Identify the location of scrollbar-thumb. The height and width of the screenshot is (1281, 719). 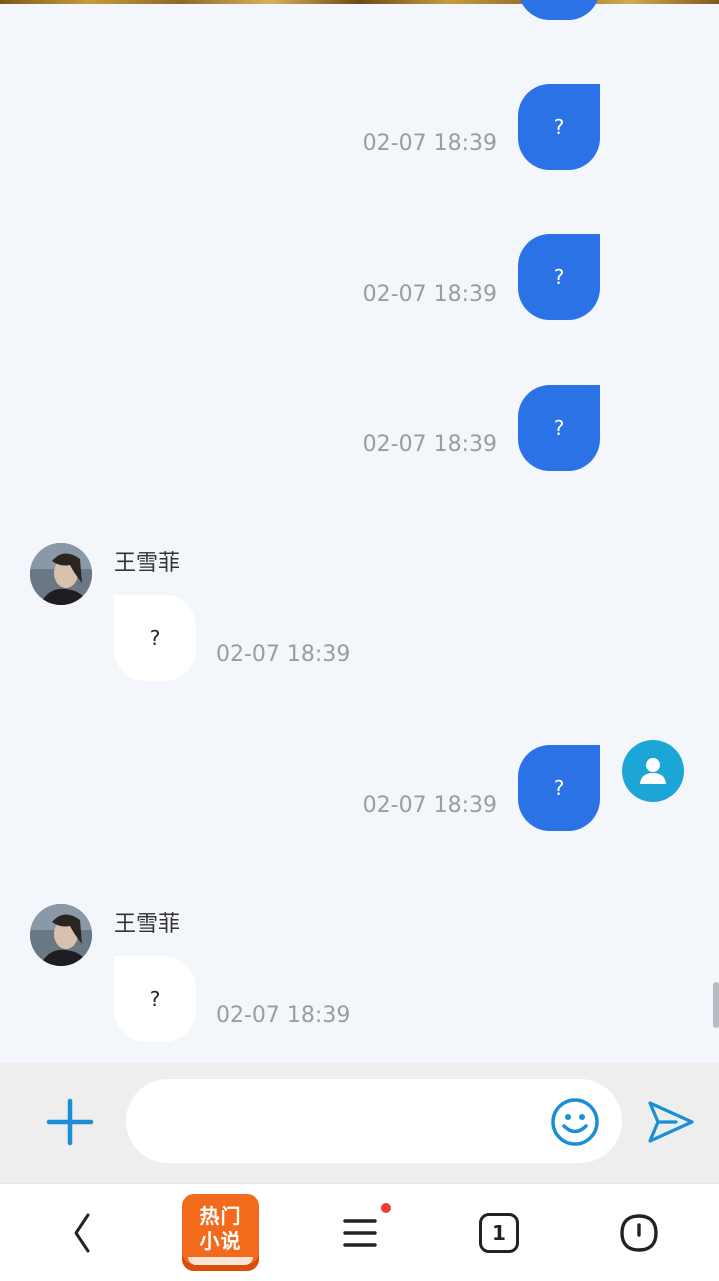
(716, 1005).